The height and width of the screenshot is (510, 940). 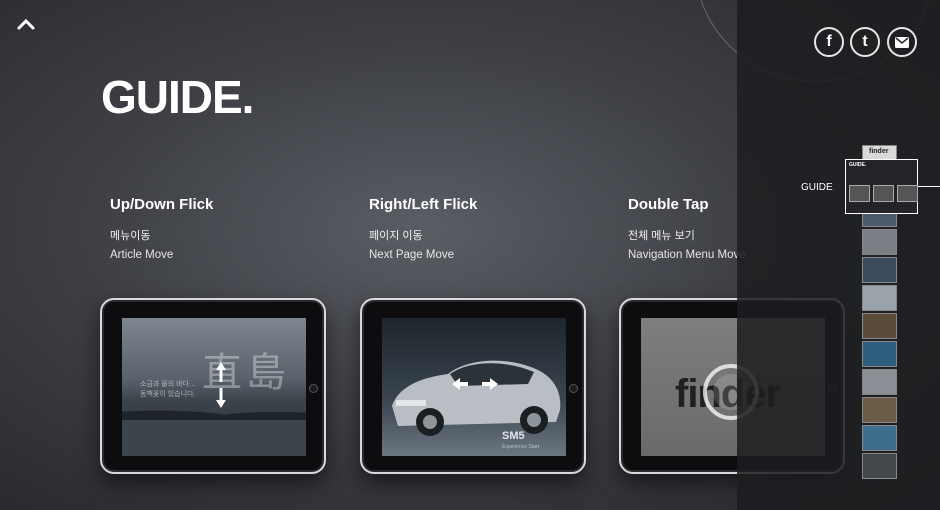 What do you see at coordinates (162, 204) in the screenshot?
I see `guide-heading: Up/Down Flick` at bounding box center [162, 204].